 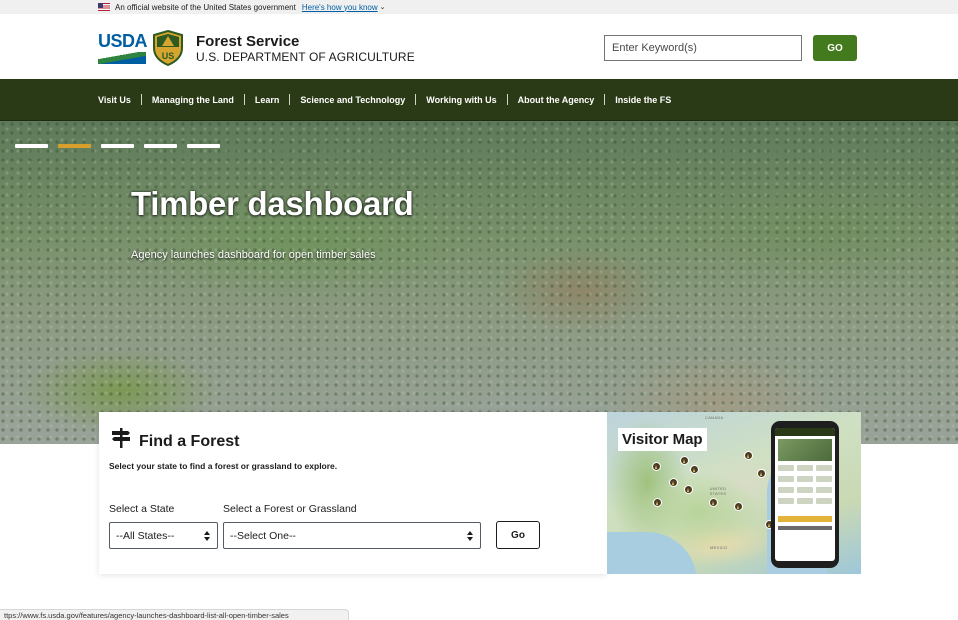 What do you see at coordinates (267, 100) in the screenshot?
I see `nav-item-learn: Learn` at bounding box center [267, 100].